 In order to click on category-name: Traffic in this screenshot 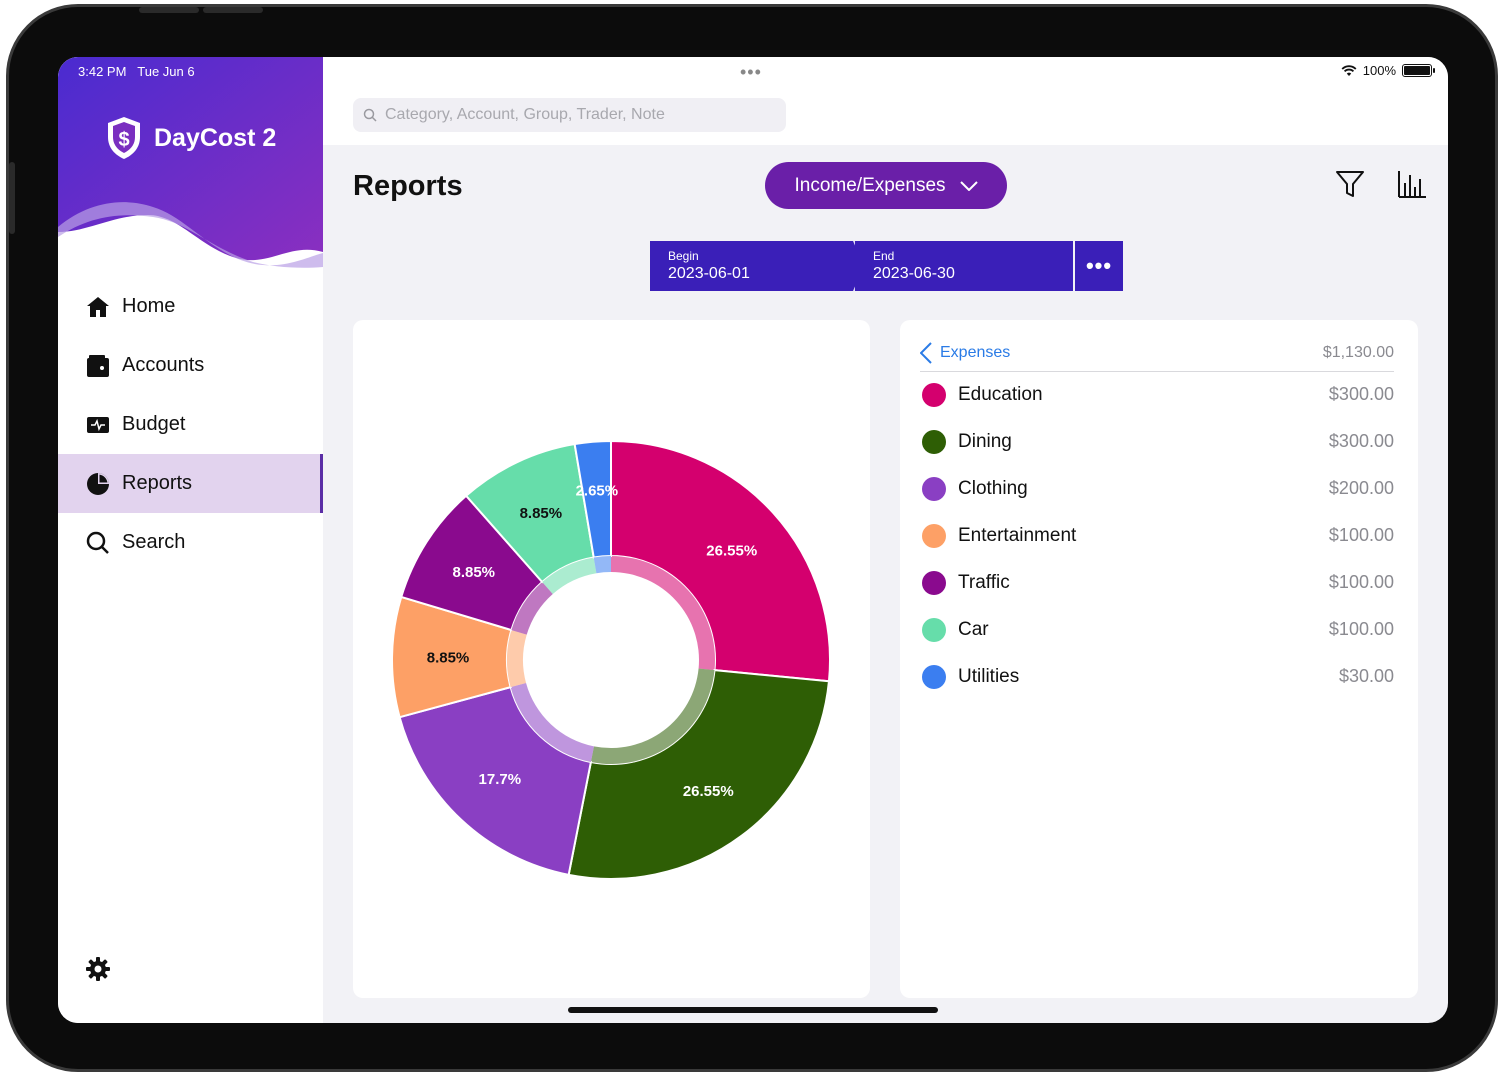, I will do `click(984, 582)`.